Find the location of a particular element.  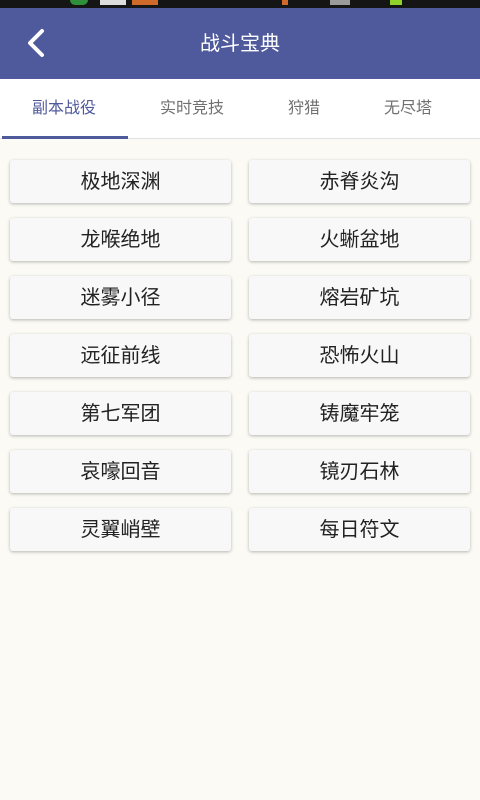

dungeon-button: 龙喉绝地 is located at coordinates (120, 239).